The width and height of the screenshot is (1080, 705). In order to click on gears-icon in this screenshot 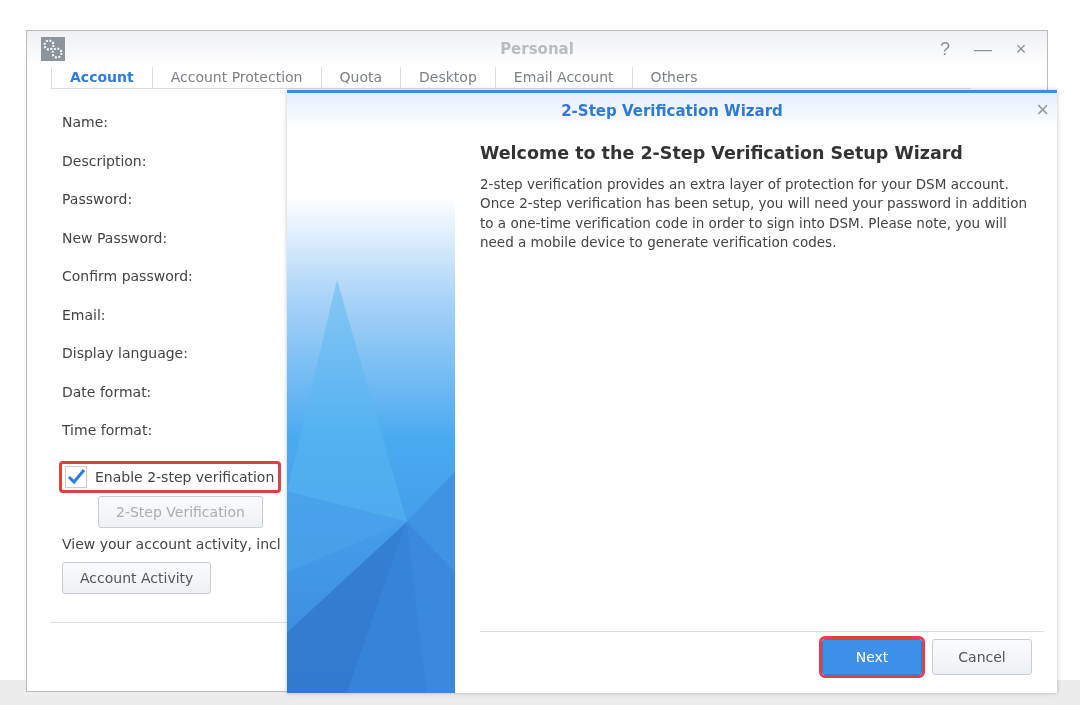, I will do `click(53, 49)`.